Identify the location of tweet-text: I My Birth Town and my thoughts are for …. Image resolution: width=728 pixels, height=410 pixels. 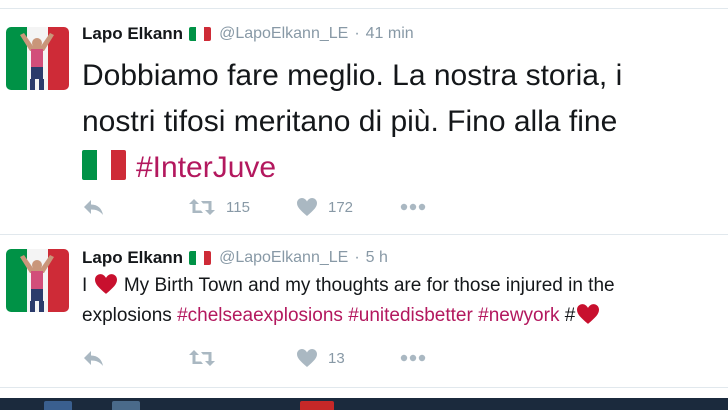
(402, 301).